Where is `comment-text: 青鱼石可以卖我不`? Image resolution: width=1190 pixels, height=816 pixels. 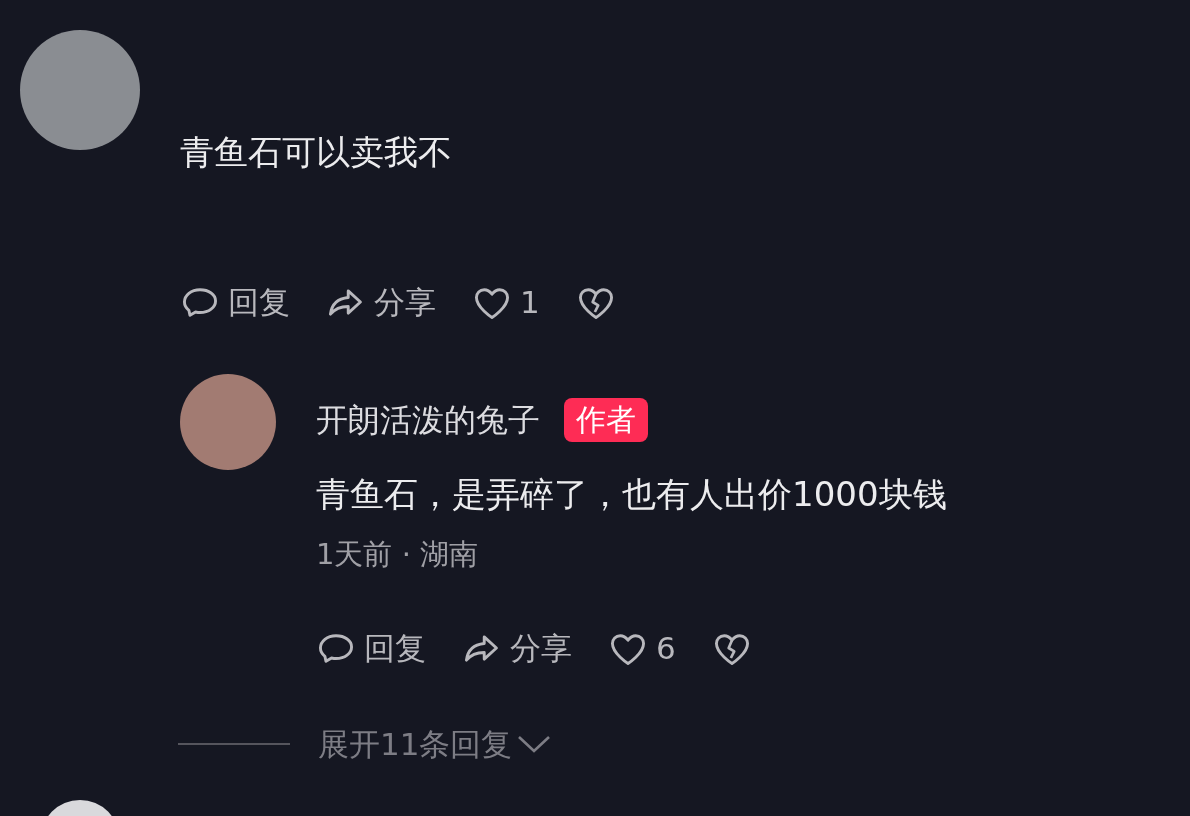 comment-text: 青鱼石可以卖我不 is located at coordinates (316, 152).